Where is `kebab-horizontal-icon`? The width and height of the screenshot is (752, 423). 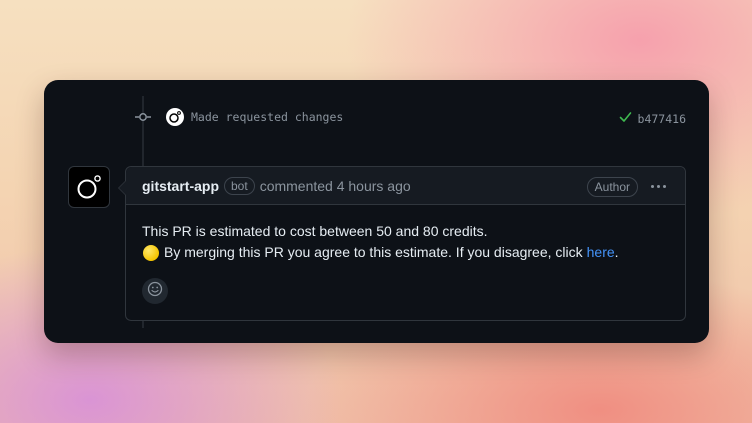
kebab-horizontal-icon is located at coordinates (658, 186).